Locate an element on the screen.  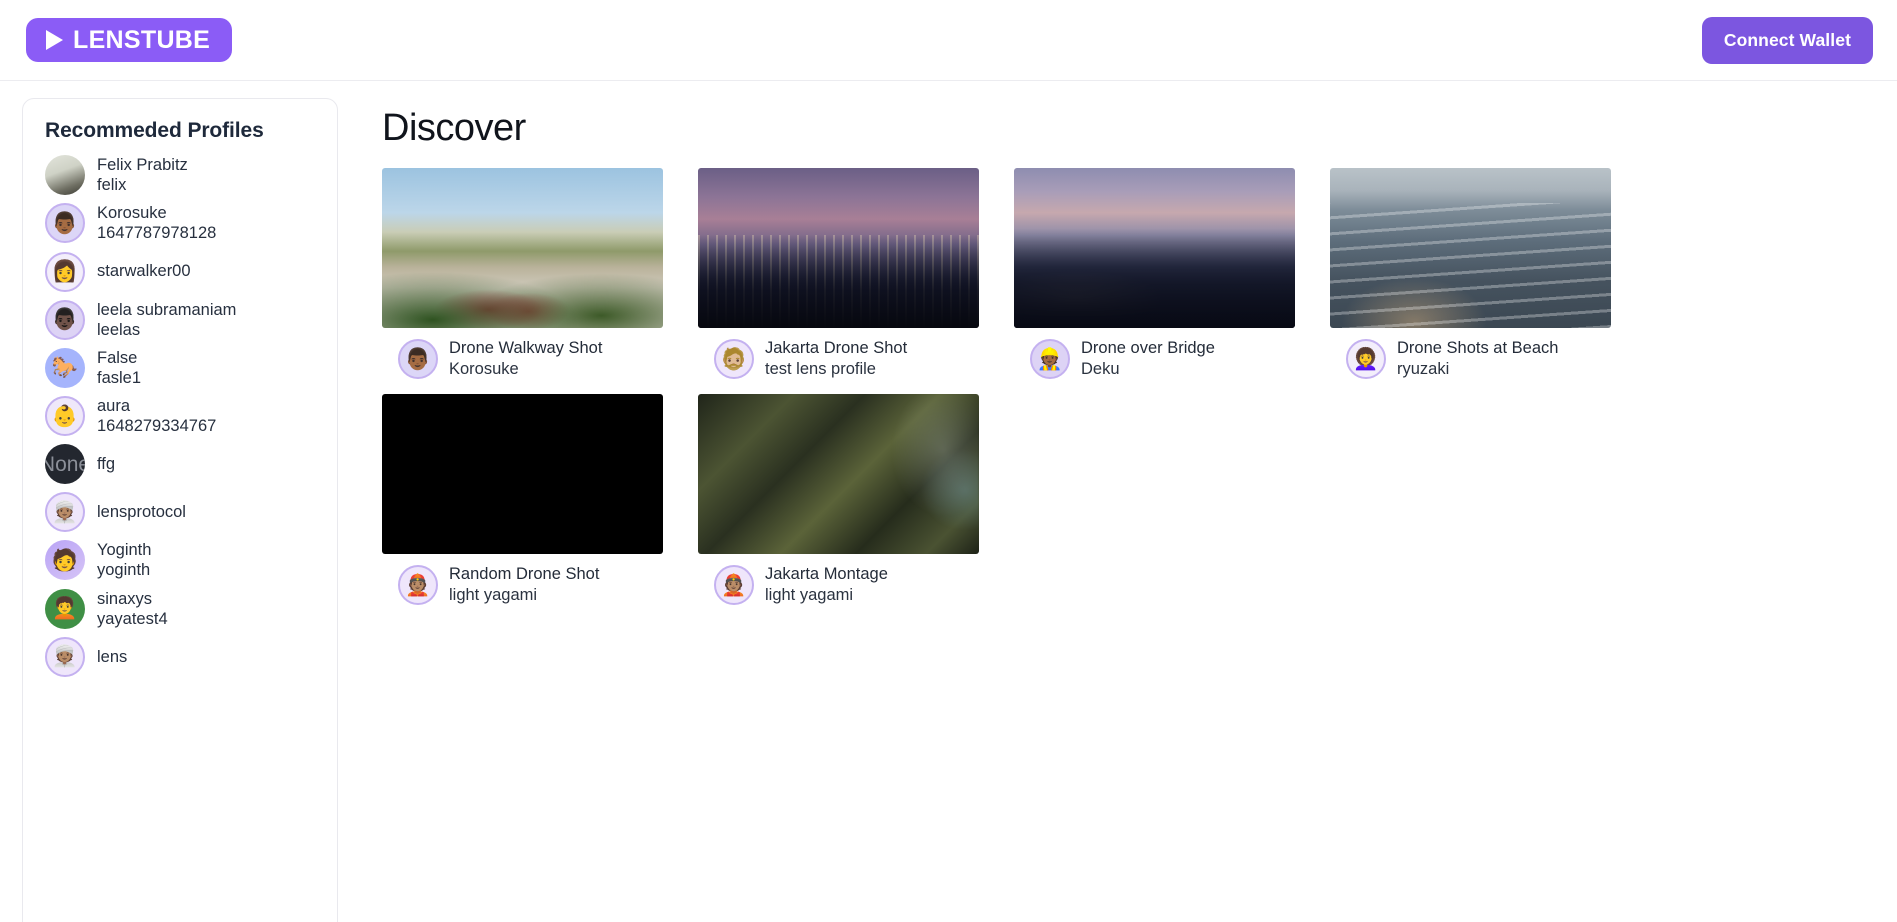
profile-handle: yayatest4 is located at coordinates (132, 618).